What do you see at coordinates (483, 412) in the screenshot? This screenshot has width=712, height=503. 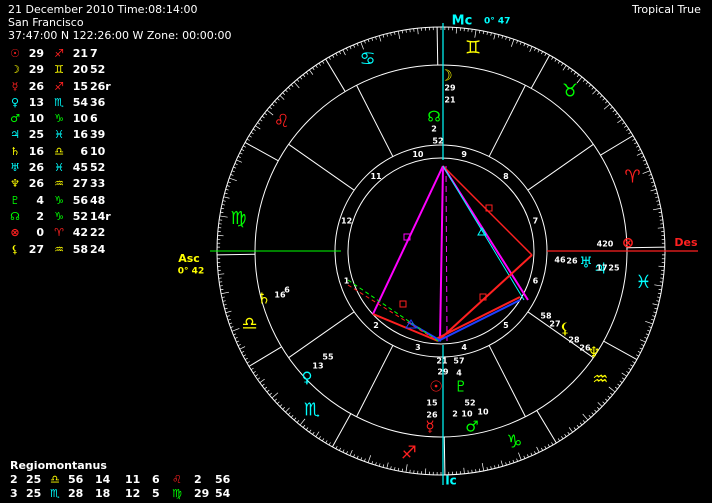 I see `planet-degree-label: 10` at bounding box center [483, 412].